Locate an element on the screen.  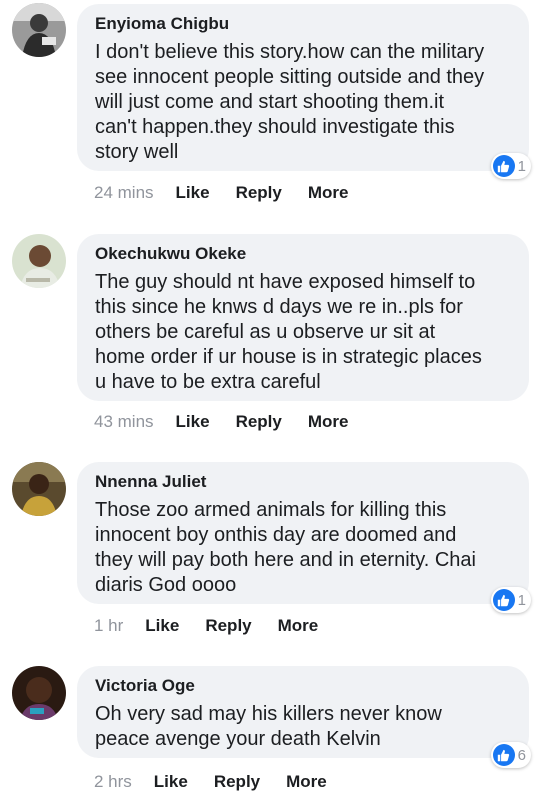
comment-timestamp: 1 hr is located at coordinates (108, 626).